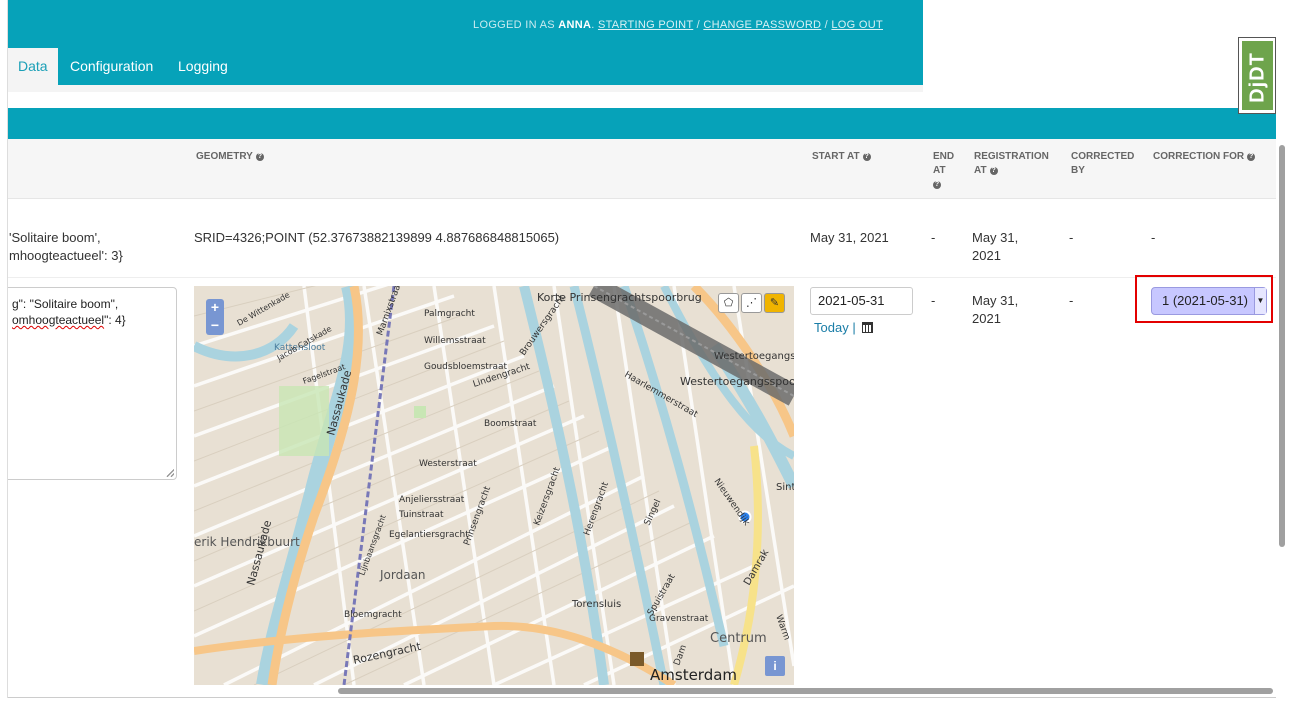 The height and width of the screenshot is (707, 1298). What do you see at coordinates (1199, 156) in the screenshot?
I see `header-label: CORRECTION FOR` at bounding box center [1199, 156].